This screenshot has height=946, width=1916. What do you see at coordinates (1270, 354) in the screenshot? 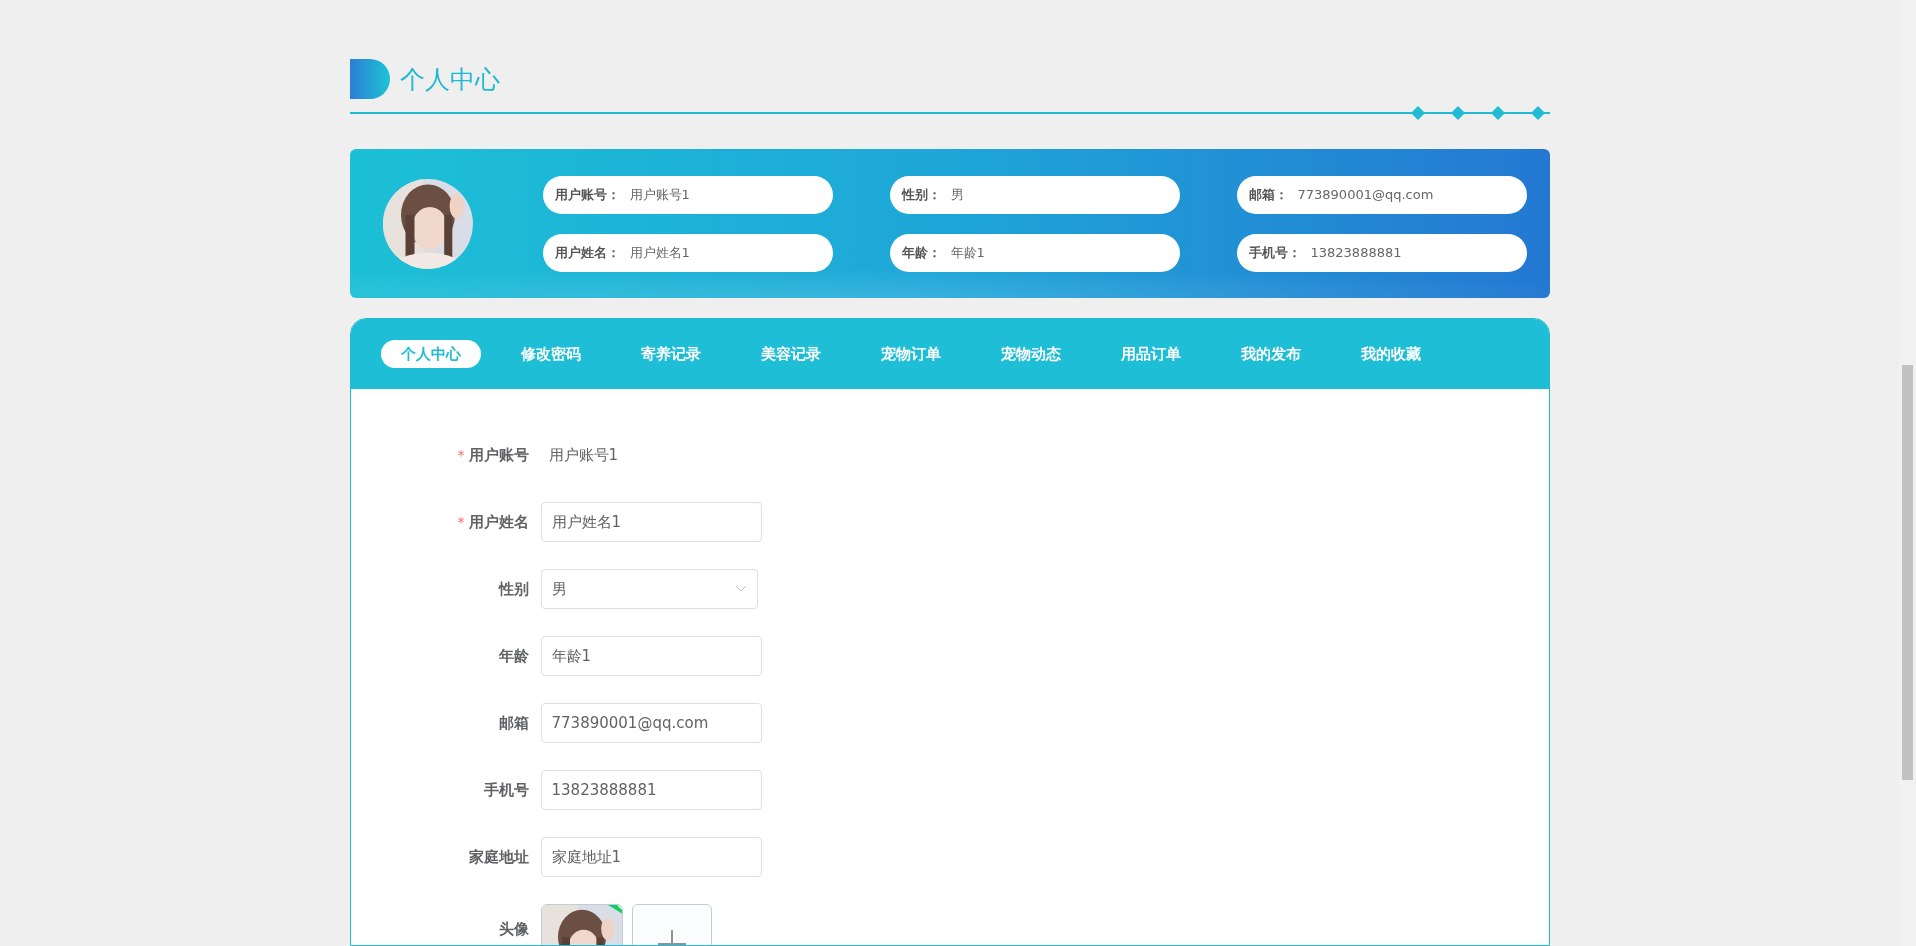
I see `tab: 我的发布` at bounding box center [1270, 354].